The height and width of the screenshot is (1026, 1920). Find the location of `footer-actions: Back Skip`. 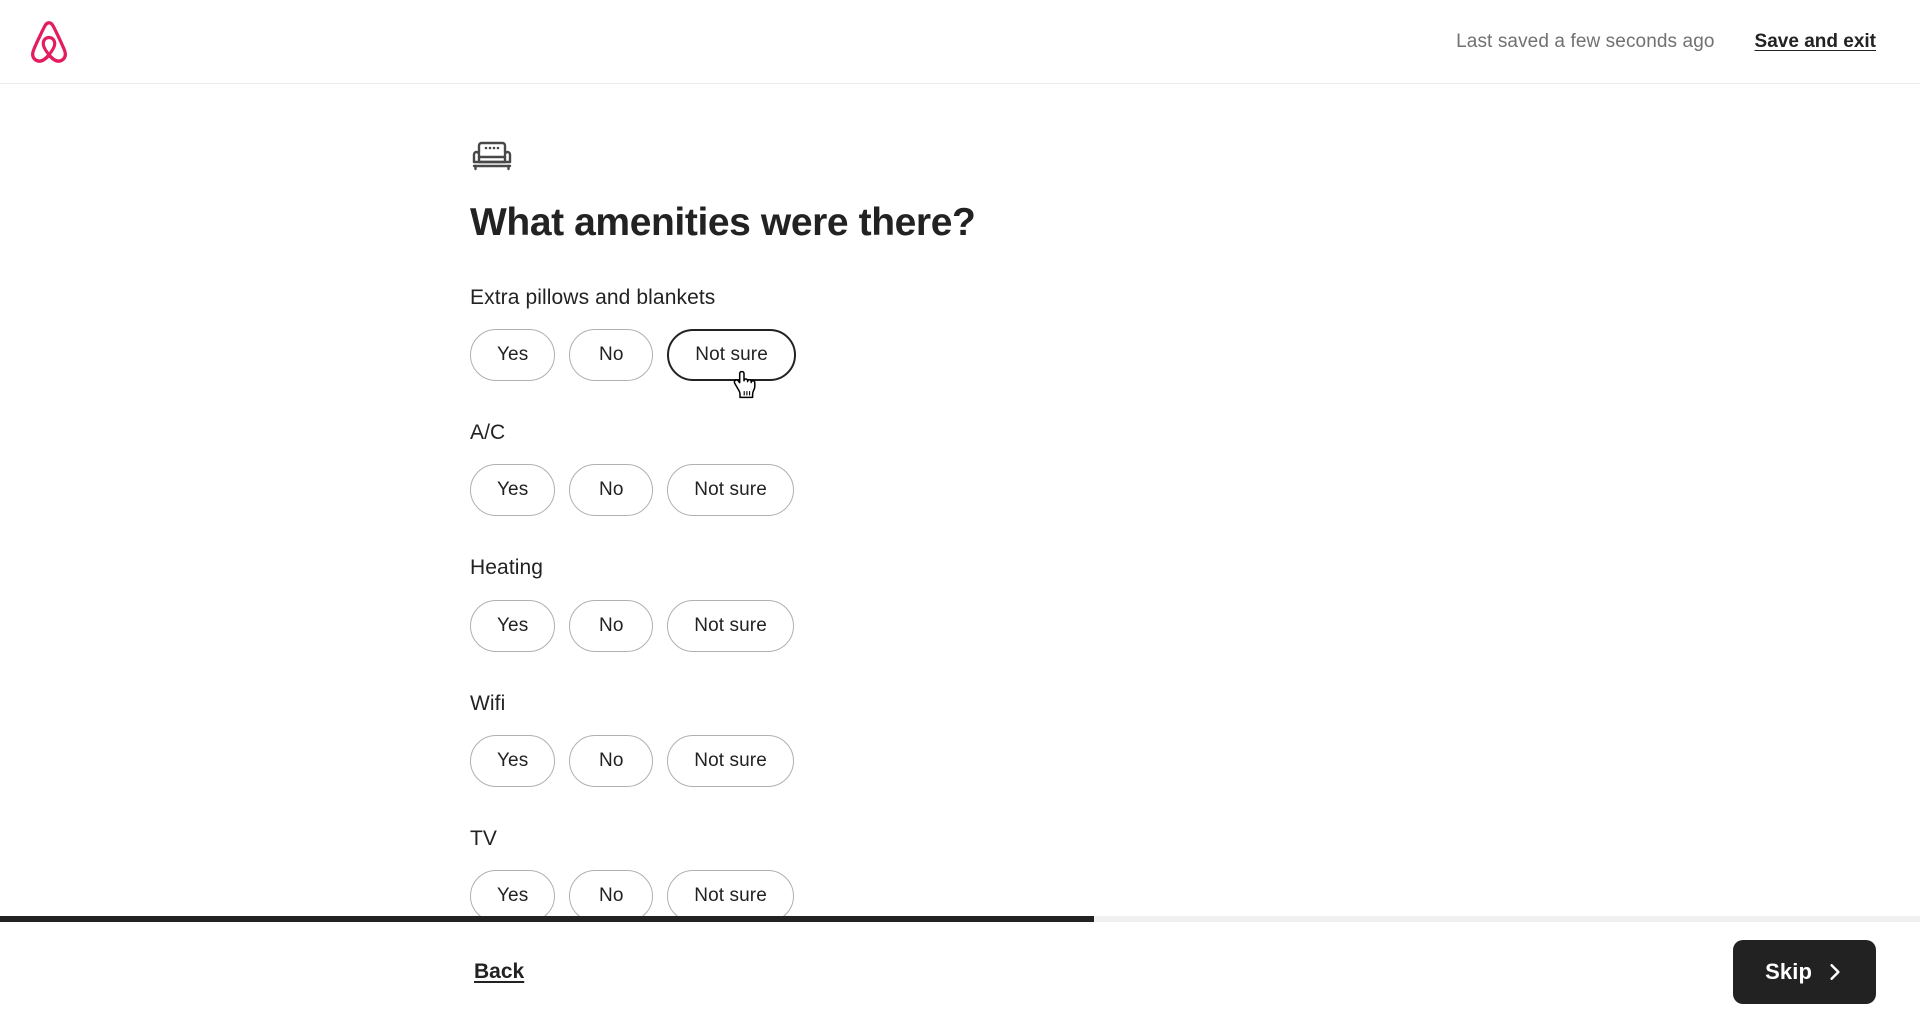

footer-actions: Back Skip is located at coordinates (960, 971).